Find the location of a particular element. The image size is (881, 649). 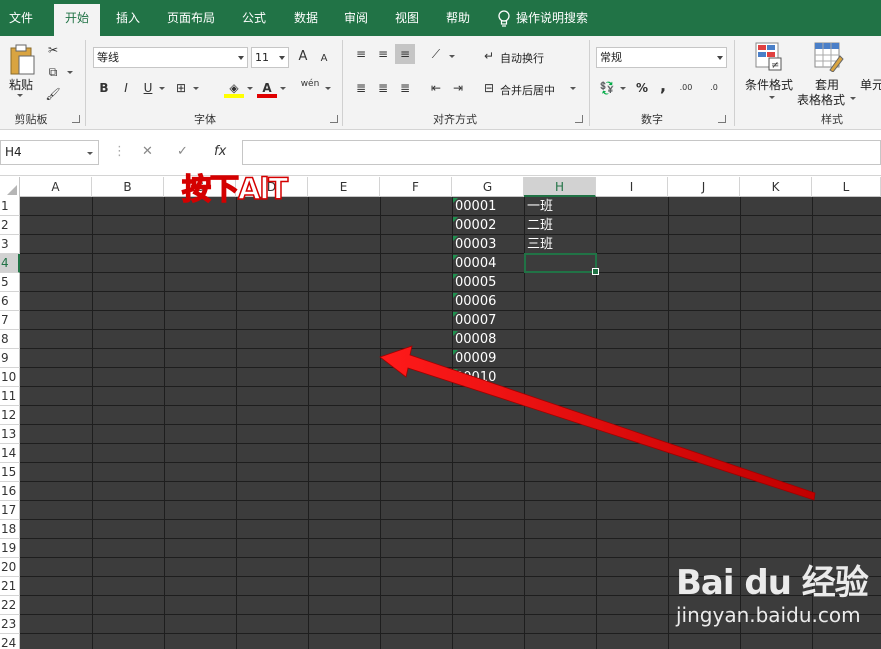

row-header: 18 is located at coordinates (10, 529).